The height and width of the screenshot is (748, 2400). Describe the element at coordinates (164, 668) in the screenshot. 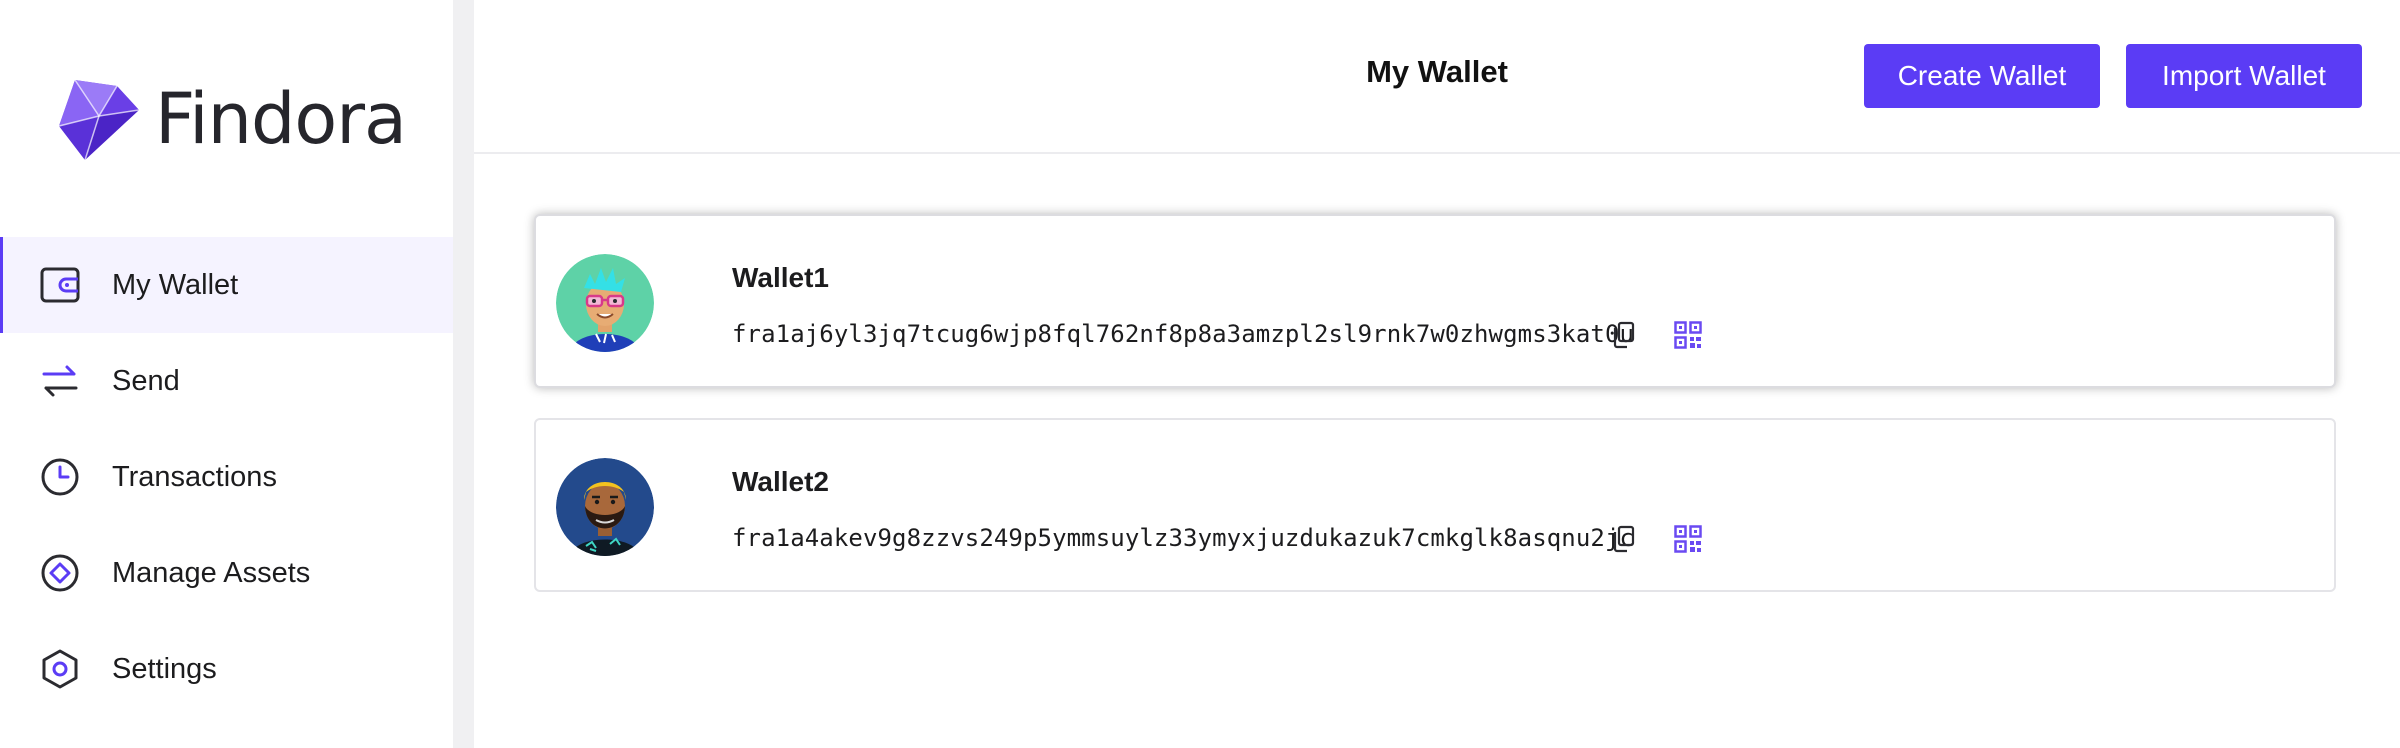

I see `sidebar-item-label: Settings` at that location.